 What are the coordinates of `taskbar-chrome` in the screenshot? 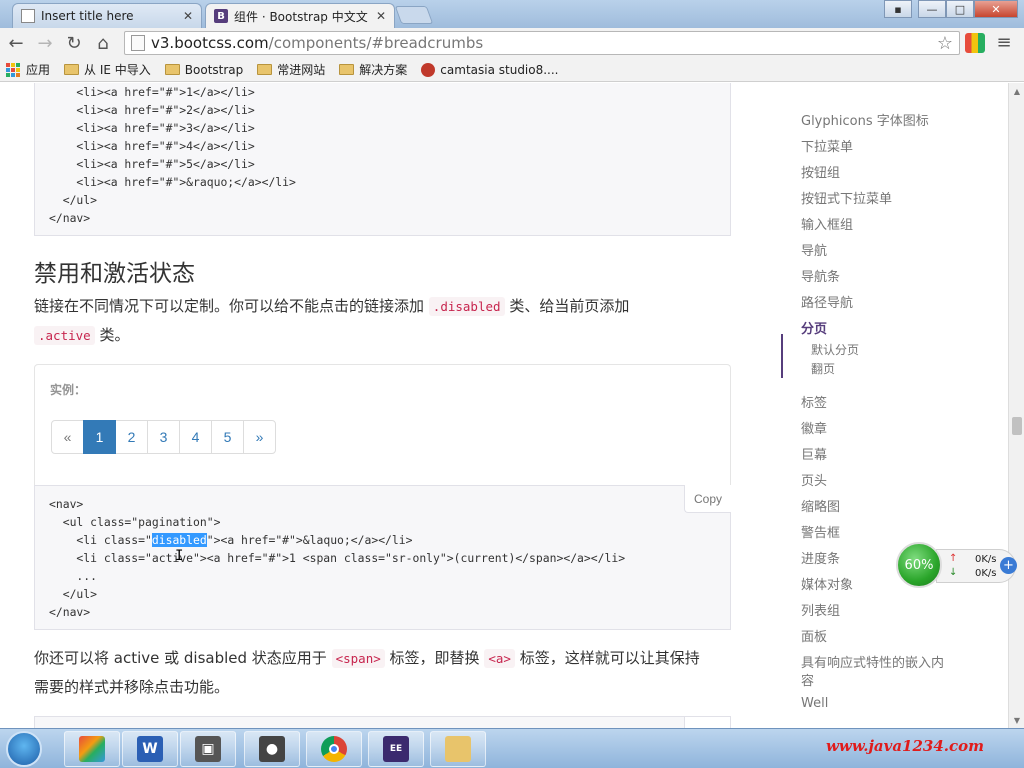 It's located at (334, 749).